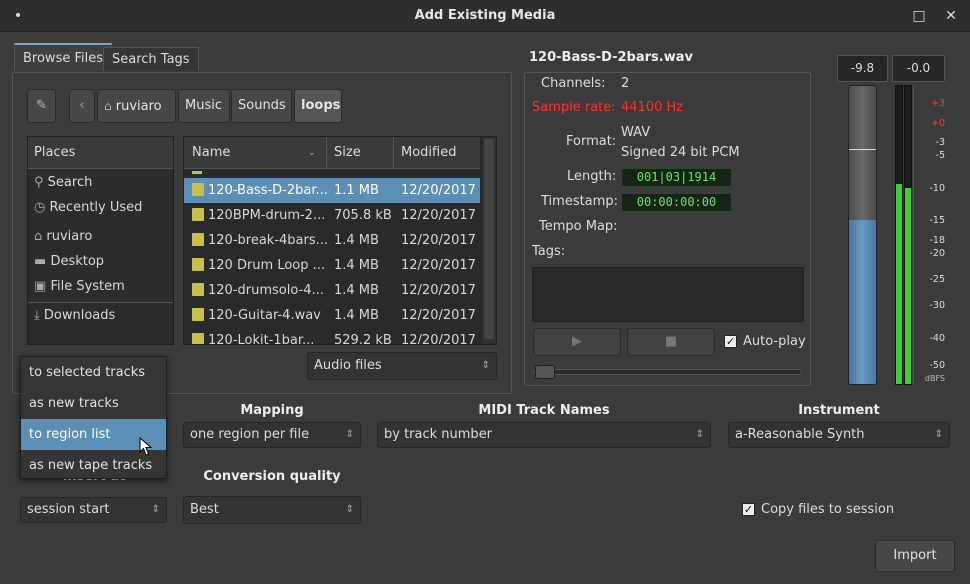  What do you see at coordinates (136, 106) in the screenshot?
I see `breadcrumb-home: ⌂ ruviaro` at bounding box center [136, 106].